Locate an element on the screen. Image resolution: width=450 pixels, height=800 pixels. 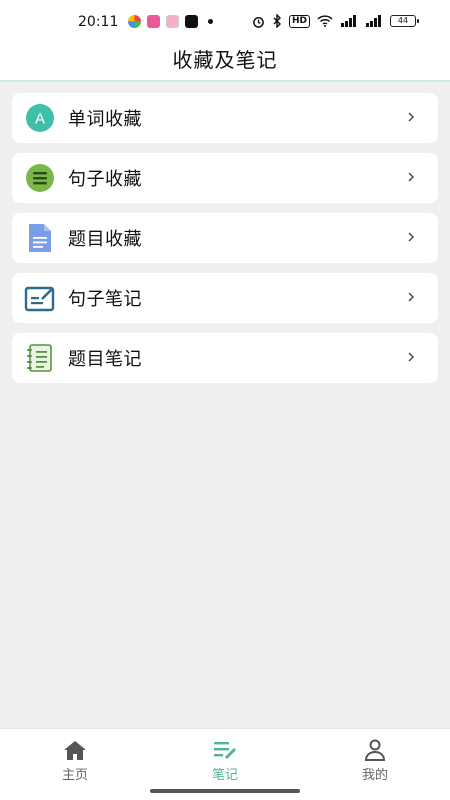
notebook-icon is located at coordinates (40, 358).